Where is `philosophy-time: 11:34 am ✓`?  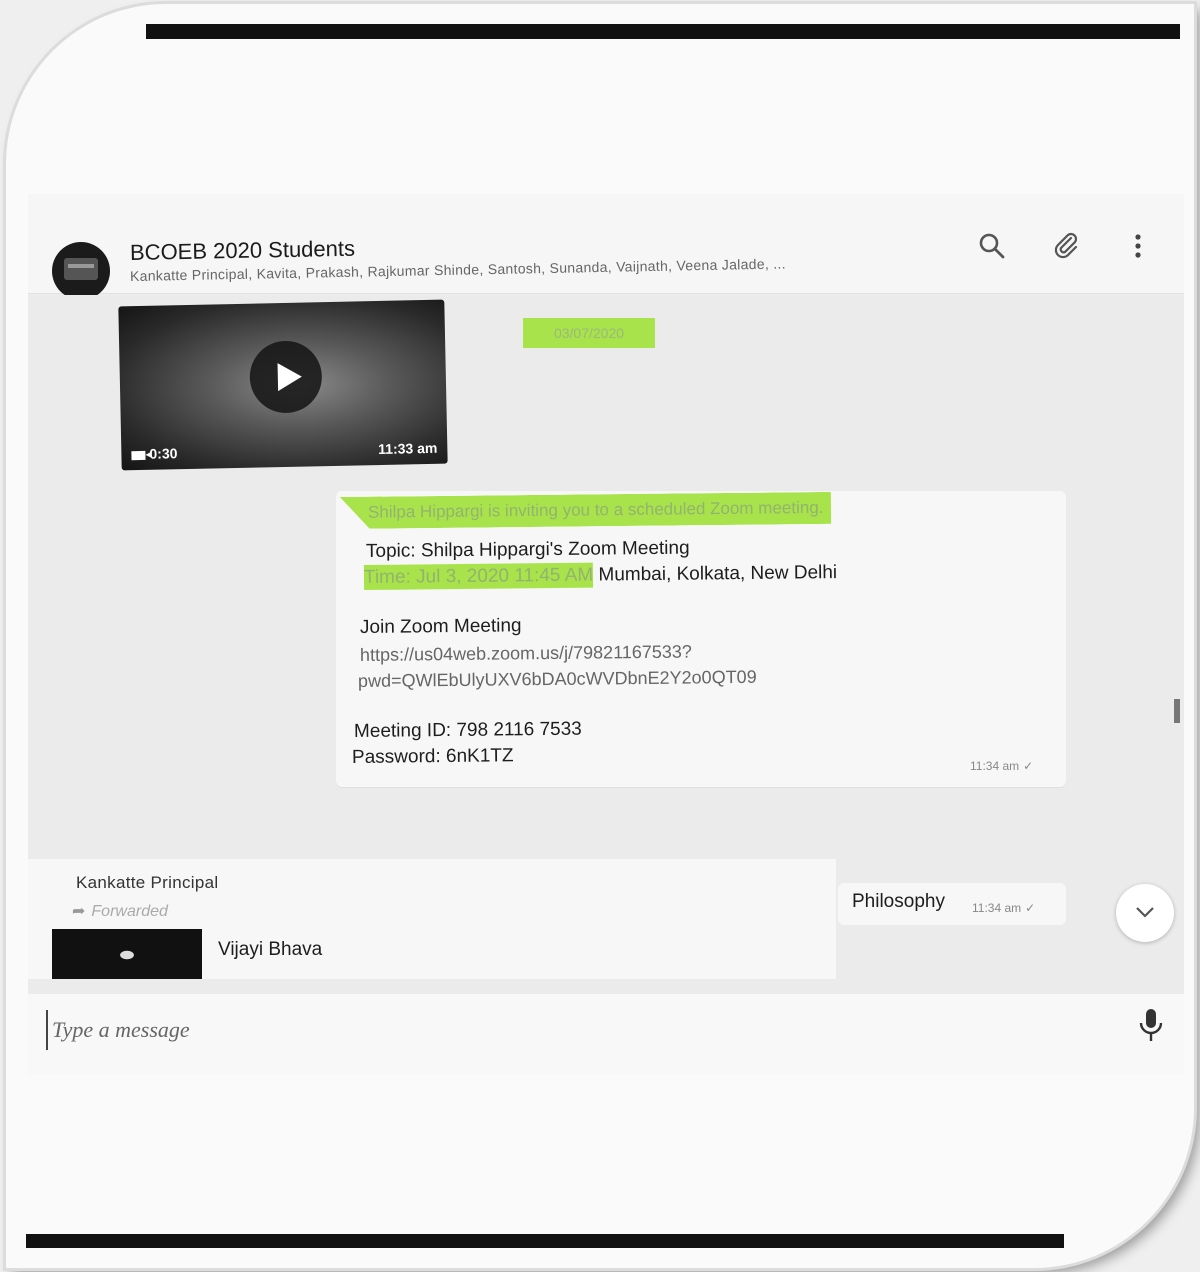
philosophy-time: 11:34 am ✓ is located at coordinates (1003, 908).